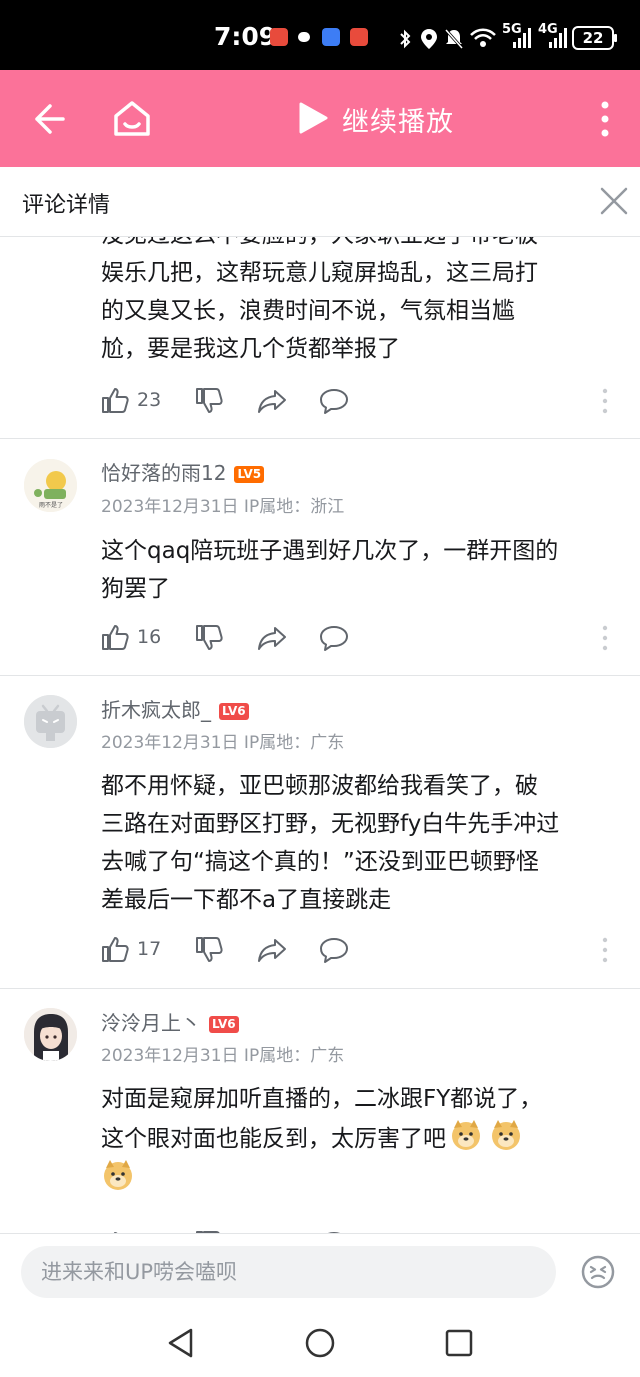 The width and height of the screenshot is (640, 1377). I want to click on page-title: 评论详情, so click(66, 205).